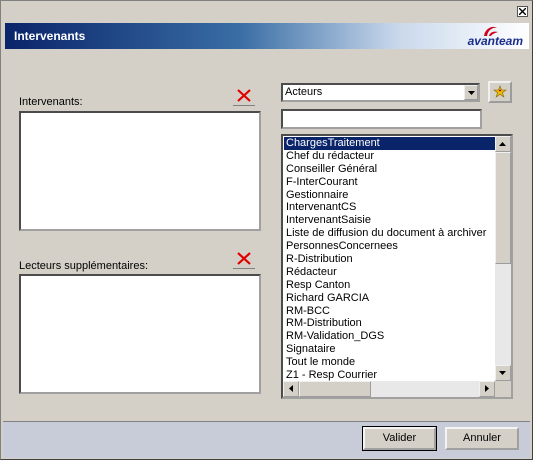 The height and width of the screenshot is (462, 535). I want to click on scroll-up-button, so click(503, 144).